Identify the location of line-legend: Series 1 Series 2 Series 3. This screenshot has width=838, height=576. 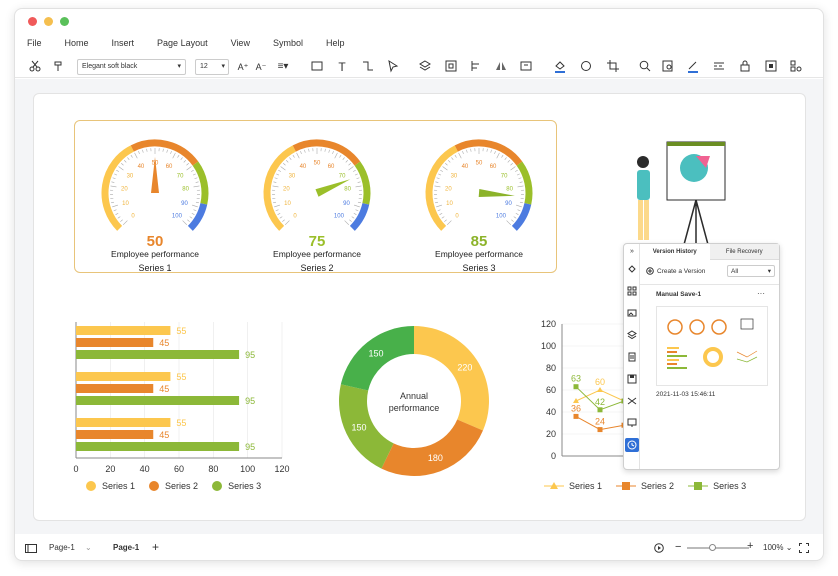
(652, 486).